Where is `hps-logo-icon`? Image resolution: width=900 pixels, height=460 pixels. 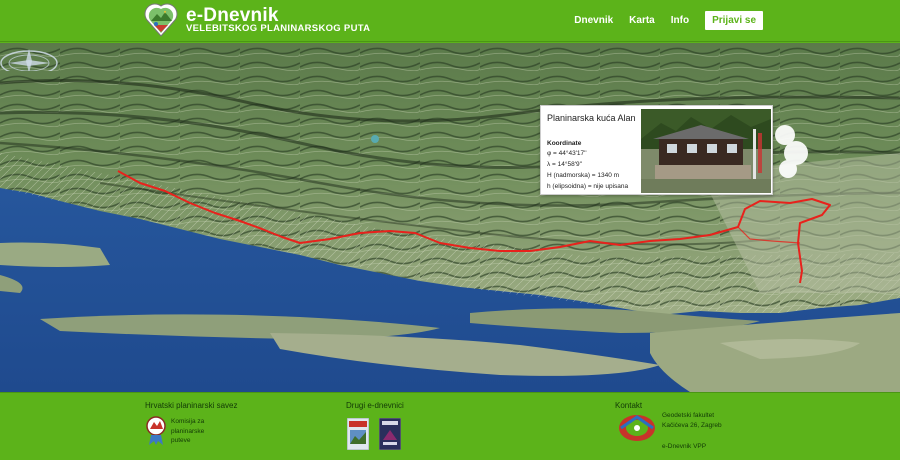 hps-logo-icon is located at coordinates (156, 431).